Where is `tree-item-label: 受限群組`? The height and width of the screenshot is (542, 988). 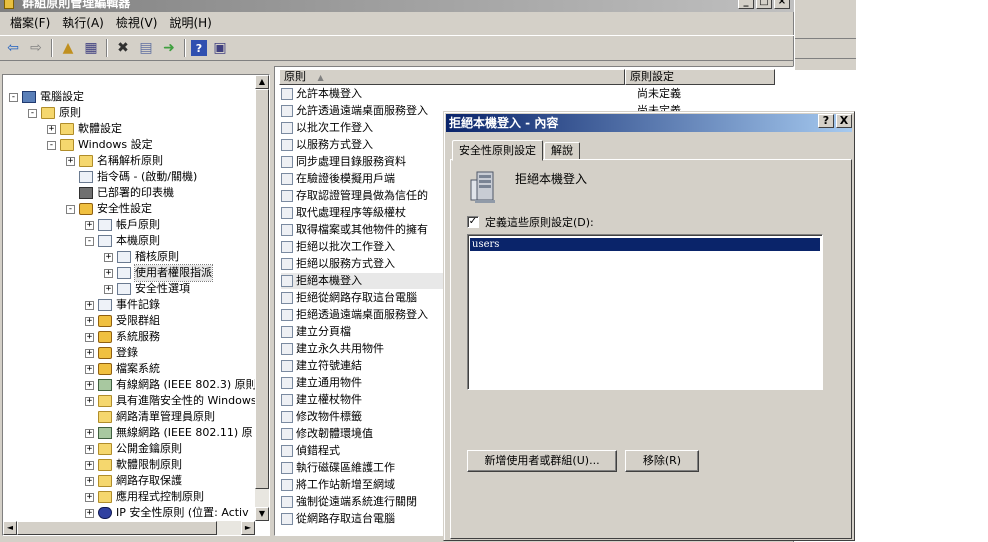 tree-item-label: 受限群組 is located at coordinates (138, 320).